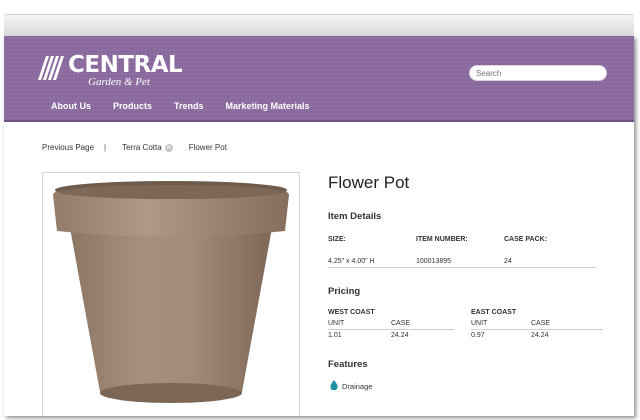  Describe the element at coordinates (268, 106) in the screenshot. I see `nav-marketing-materials: Marketing Materials` at that location.